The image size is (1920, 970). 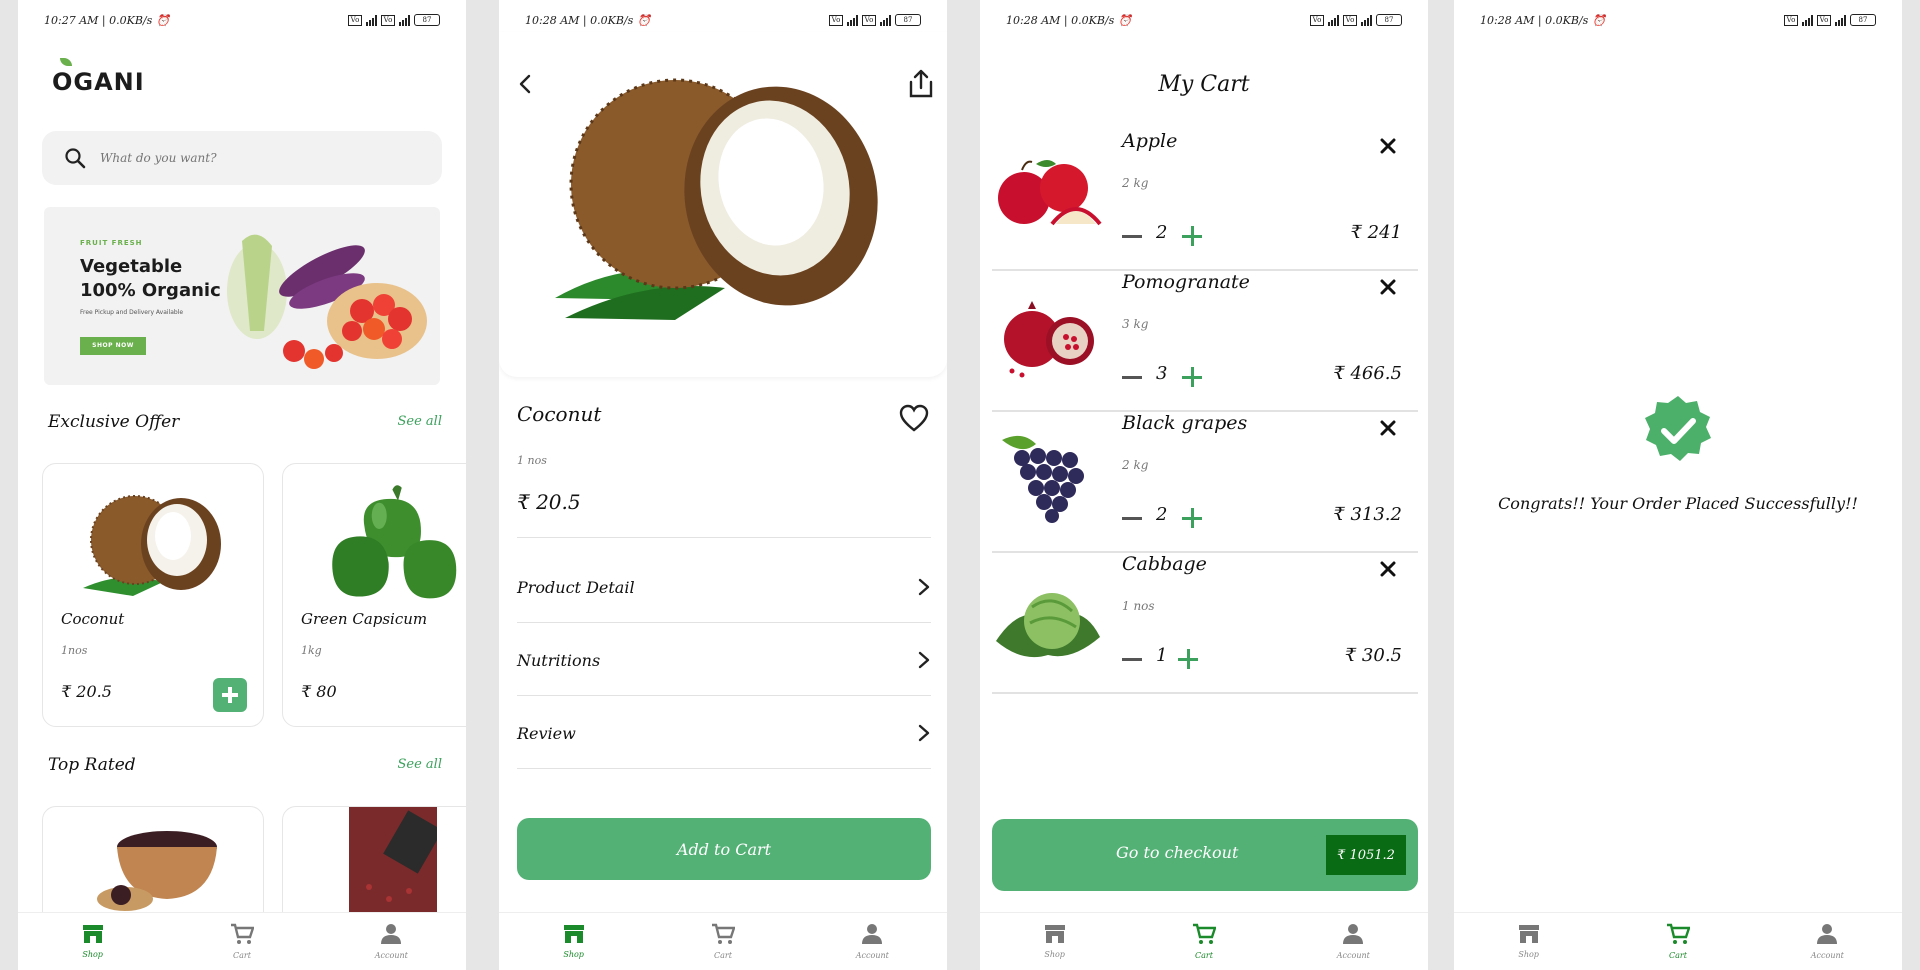 What do you see at coordinates (74, 650) in the screenshot?
I see `product-qty: 1nos` at bounding box center [74, 650].